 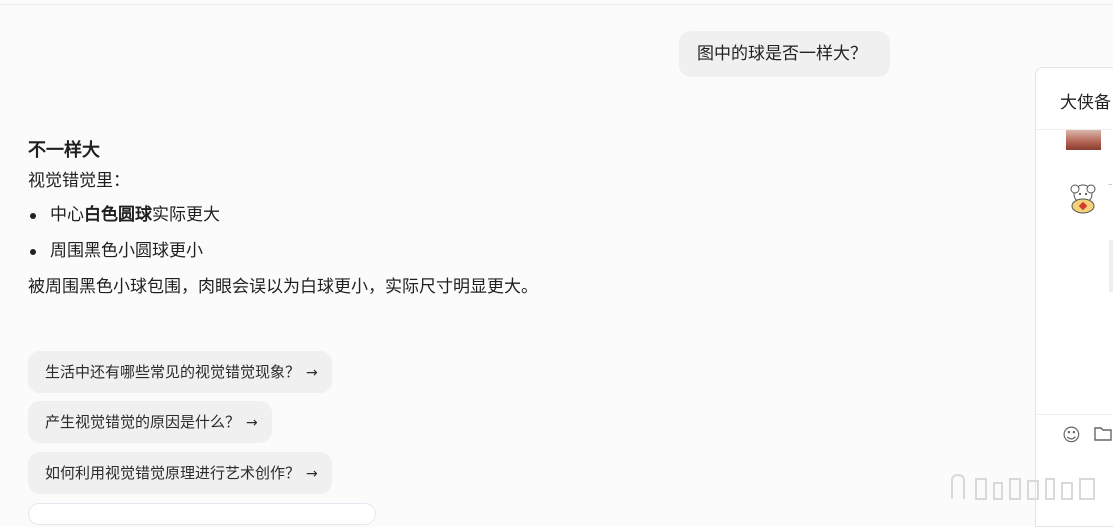 I want to click on user-message-bubble: 图中的球是否一样大？, so click(x=784, y=54).